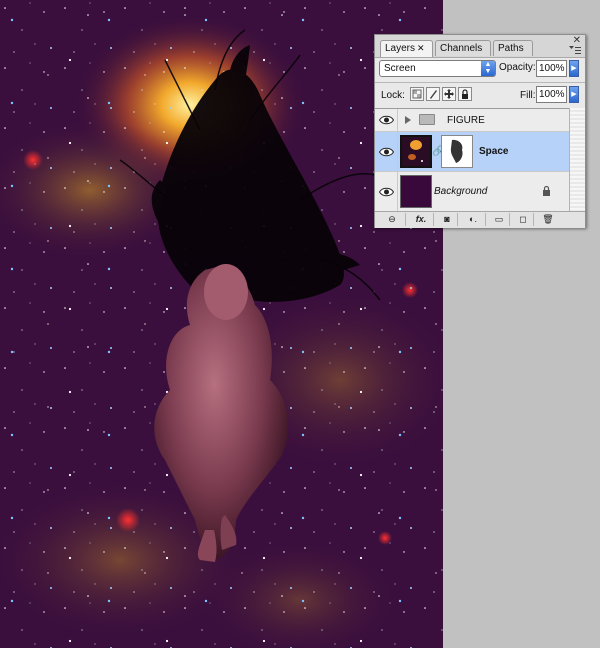  What do you see at coordinates (400, 68) in the screenshot?
I see `blend-mode-value: Screen` at bounding box center [400, 68].